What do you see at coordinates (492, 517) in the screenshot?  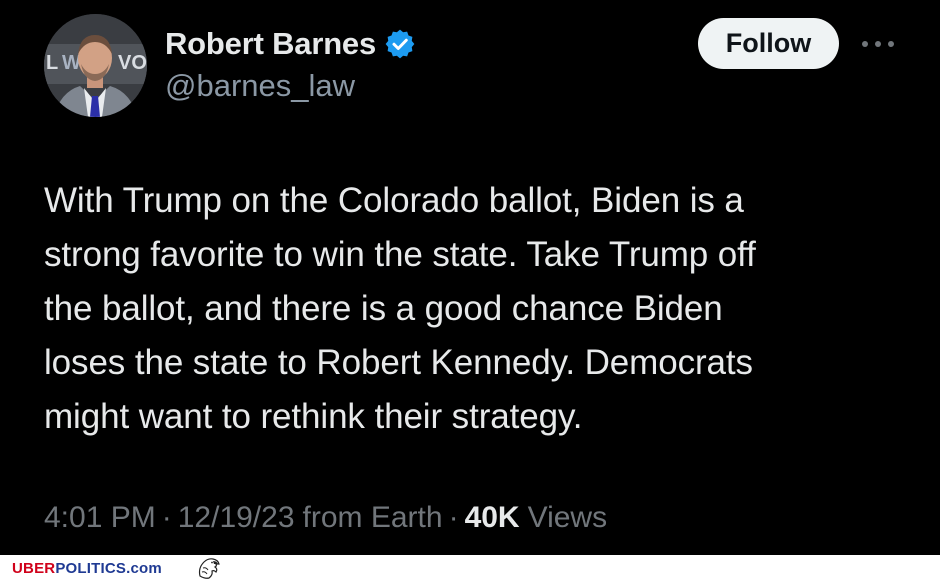 I see `views-count: 40K` at bounding box center [492, 517].